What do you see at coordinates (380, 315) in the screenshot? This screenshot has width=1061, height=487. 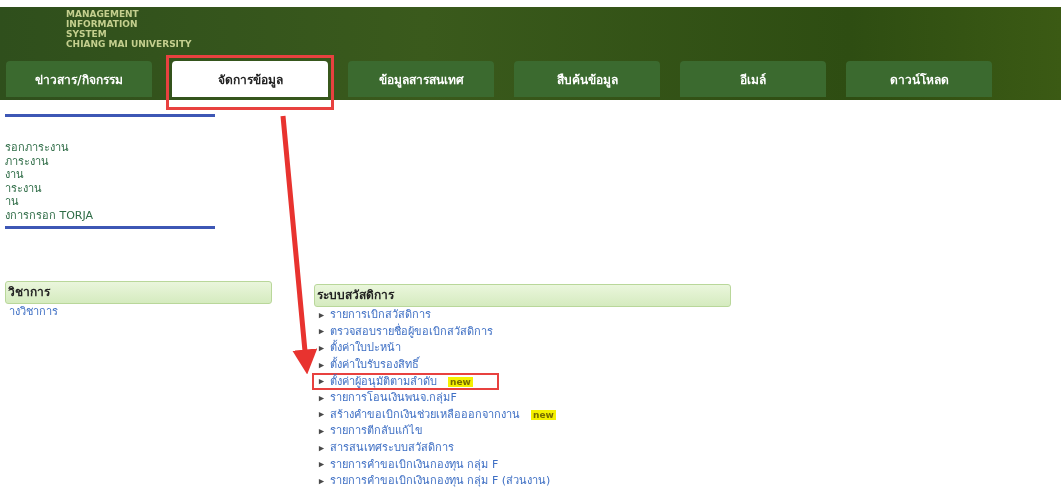 I see `menu-link: รายการเบิกสวัสดิการ` at bounding box center [380, 315].